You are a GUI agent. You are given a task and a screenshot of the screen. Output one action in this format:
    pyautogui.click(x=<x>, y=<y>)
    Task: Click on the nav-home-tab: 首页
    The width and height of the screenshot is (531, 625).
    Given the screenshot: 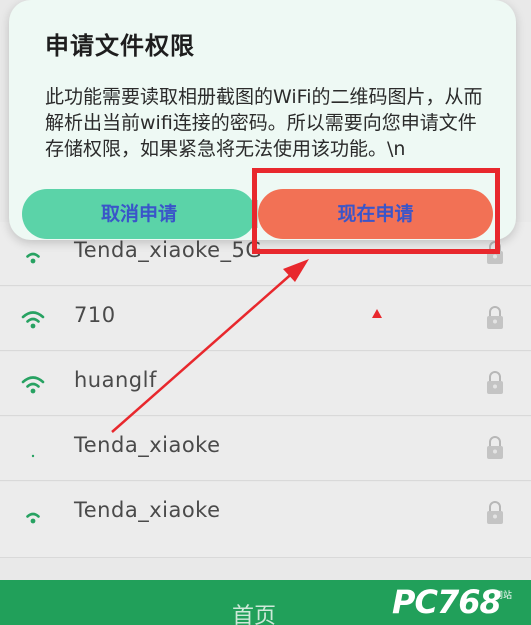 What is the action you would take?
    pyautogui.click(x=254, y=611)
    